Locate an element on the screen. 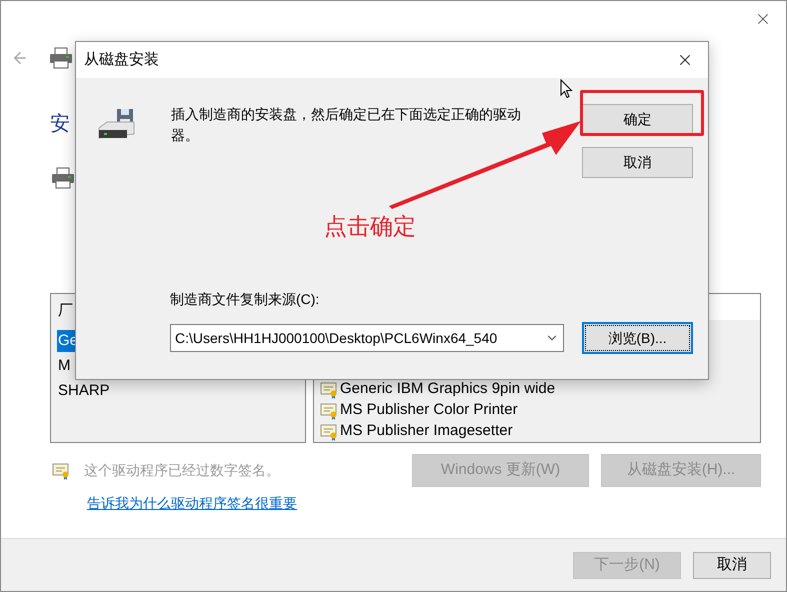  page-heading: 安 is located at coordinates (60, 124).